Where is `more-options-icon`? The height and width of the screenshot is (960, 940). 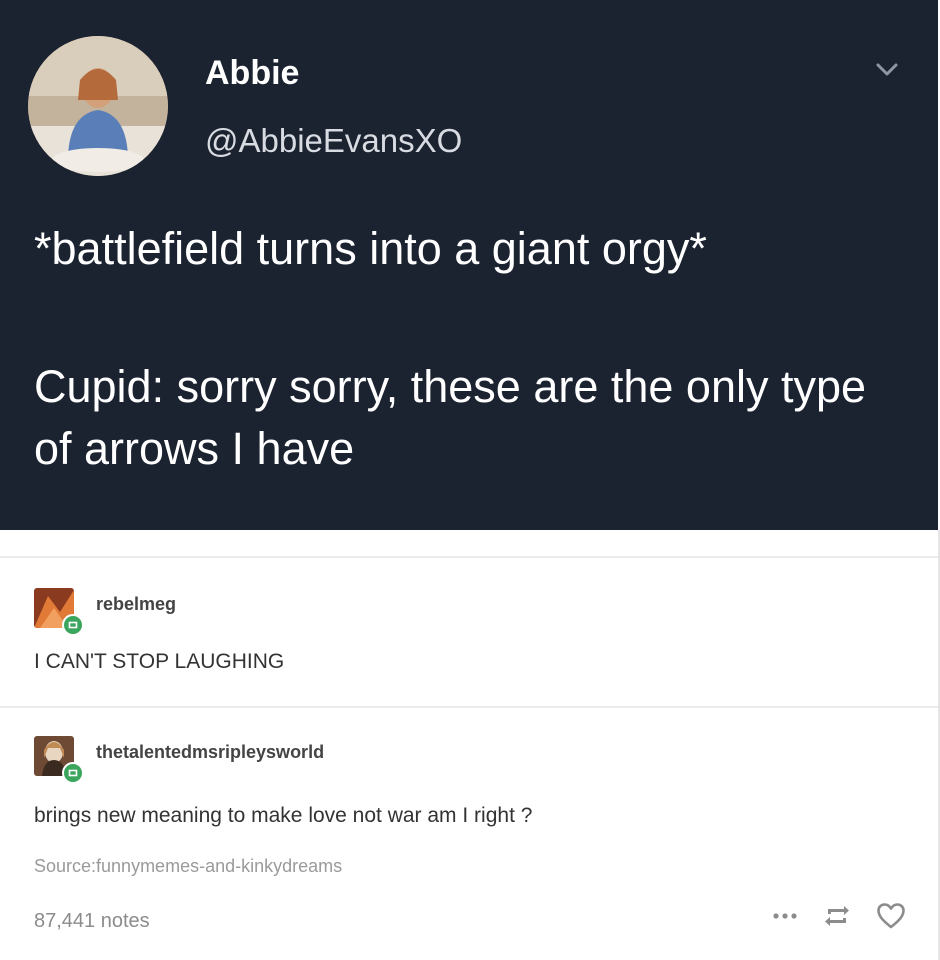
more-options-icon is located at coordinates (785, 916).